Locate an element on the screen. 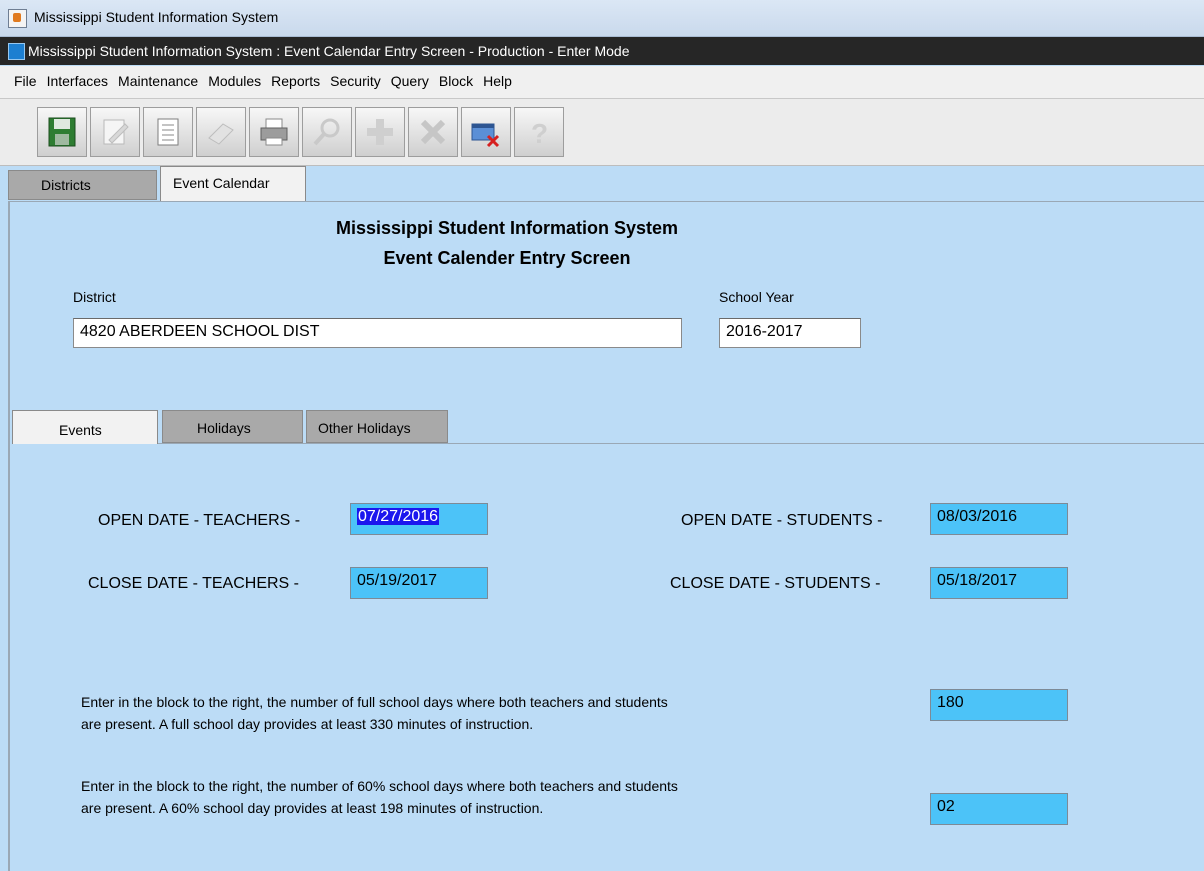  open-date-teachers-value: 07/27/2016 is located at coordinates (398, 516).